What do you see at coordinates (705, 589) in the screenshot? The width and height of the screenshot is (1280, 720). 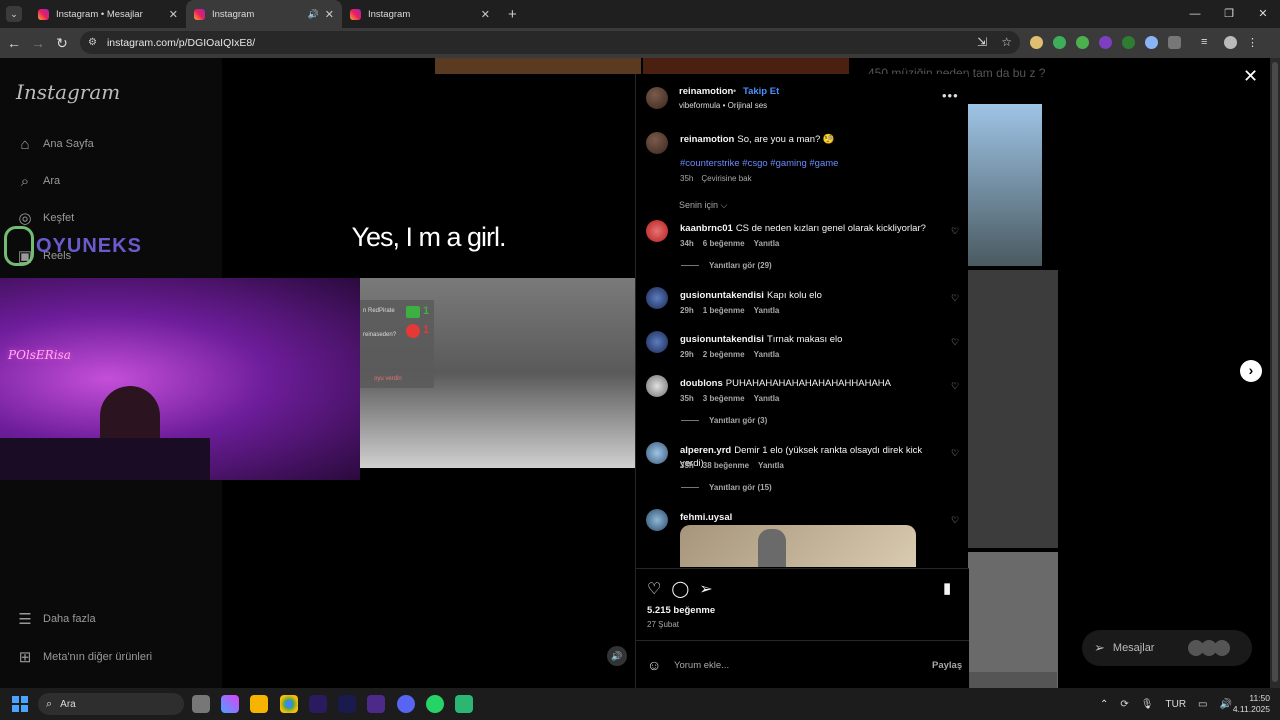 I see `share-icon: ➢` at bounding box center [705, 589].